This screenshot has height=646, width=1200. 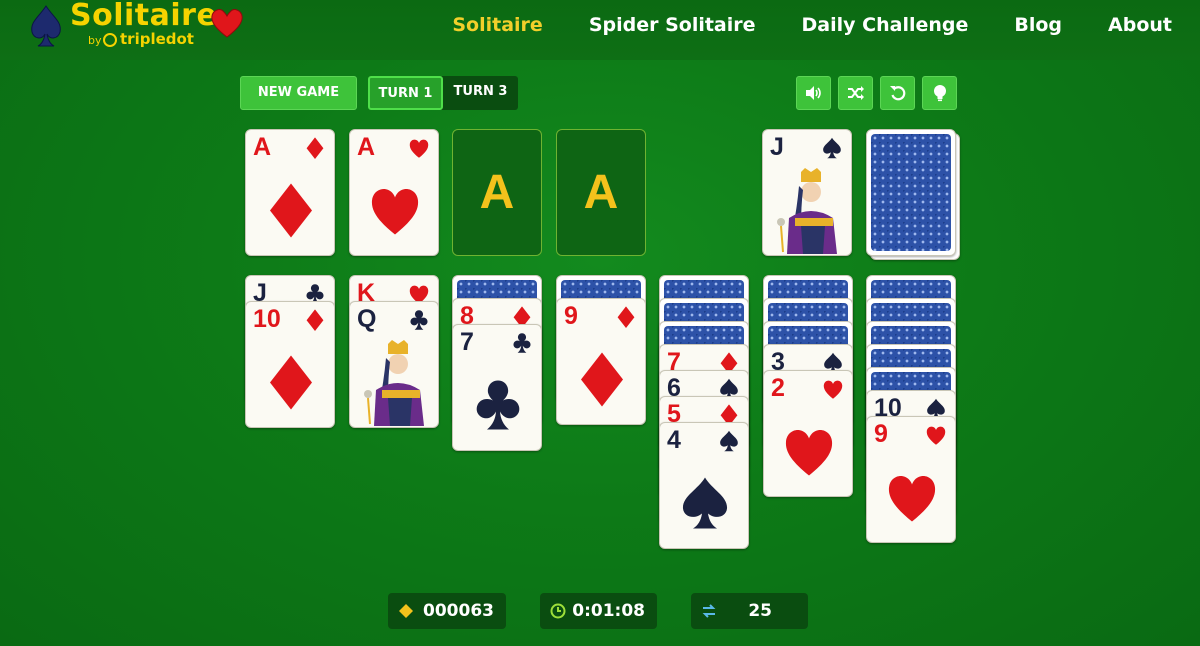 I want to click on sound-icon, so click(x=813, y=93).